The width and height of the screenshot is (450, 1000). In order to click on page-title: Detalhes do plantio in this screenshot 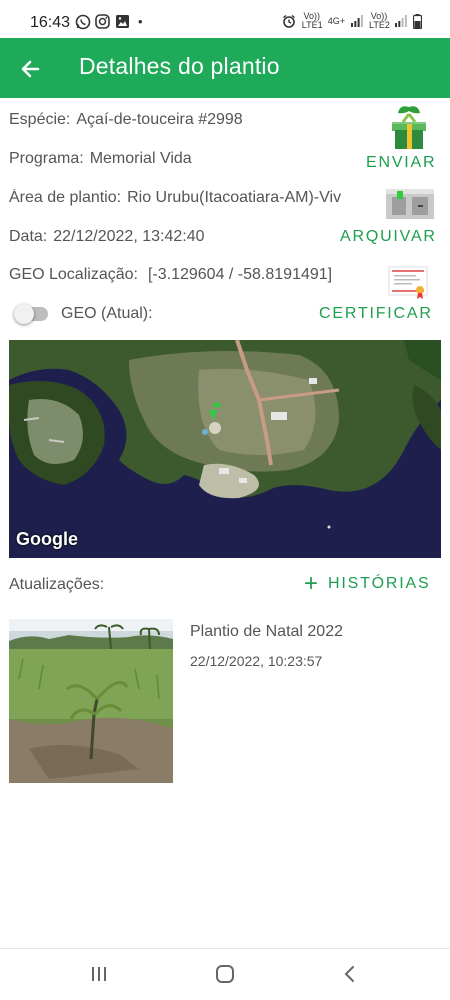, I will do `click(179, 66)`.